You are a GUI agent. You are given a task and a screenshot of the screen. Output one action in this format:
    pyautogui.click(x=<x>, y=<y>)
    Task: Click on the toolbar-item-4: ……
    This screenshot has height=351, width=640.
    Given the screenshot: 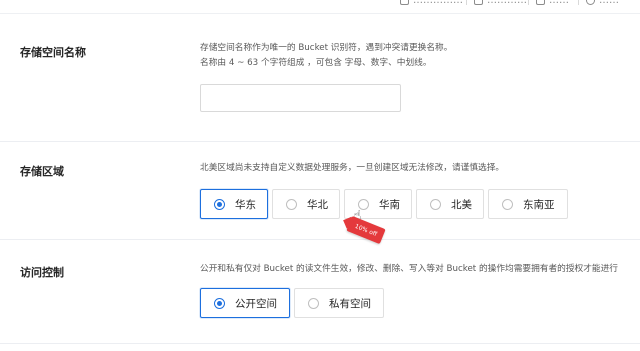 What is the action you would take?
    pyautogui.click(x=602, y=3)
    